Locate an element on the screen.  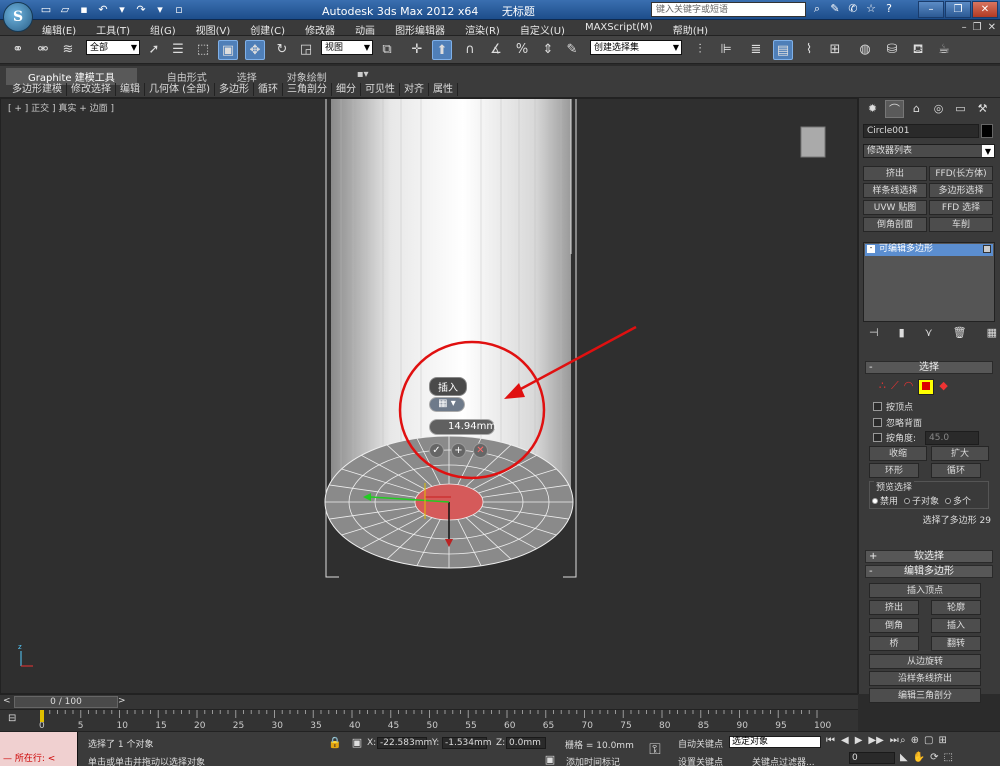
ribbon-panel-tab: 循环 is located at coordinates (268, 89).